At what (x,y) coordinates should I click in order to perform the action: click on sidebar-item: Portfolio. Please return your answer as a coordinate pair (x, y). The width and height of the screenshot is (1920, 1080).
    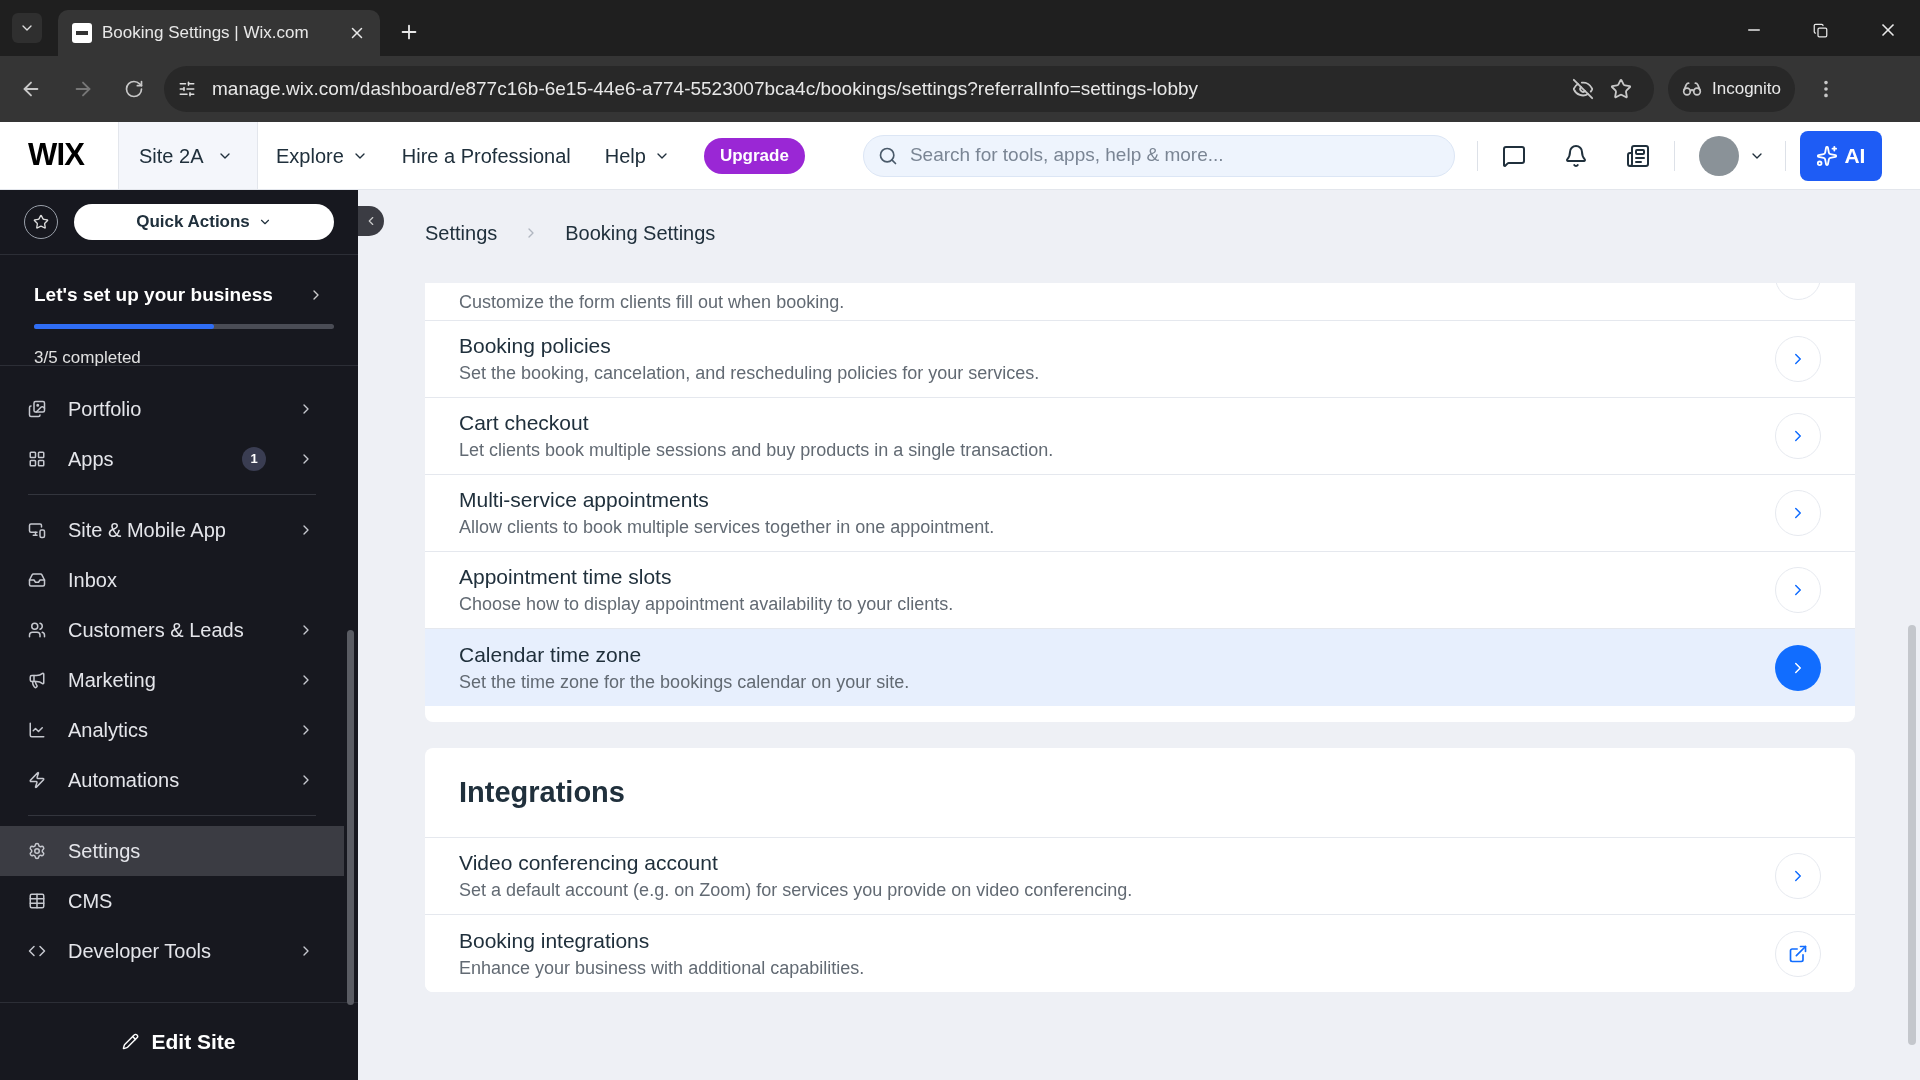
    Looking at the image, I should click on (172, 409).